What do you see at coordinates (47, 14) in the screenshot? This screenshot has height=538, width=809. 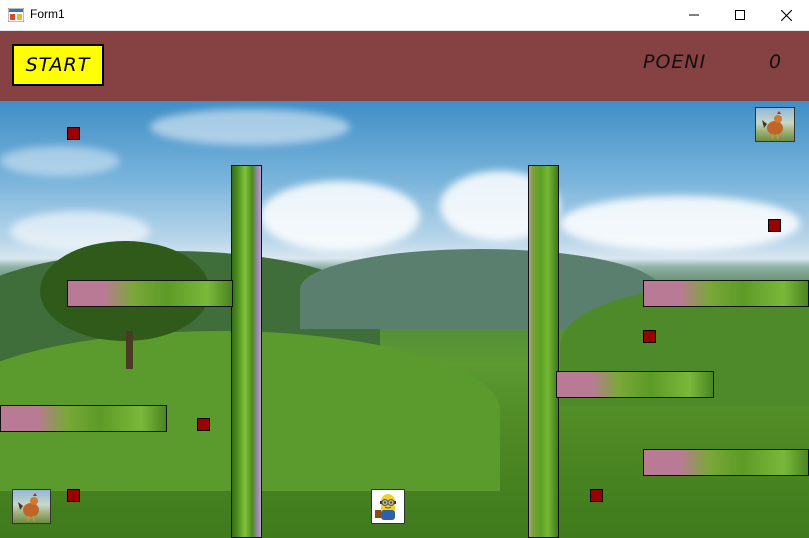 I see `window-title: Form1` at bounding box center [47, 14].